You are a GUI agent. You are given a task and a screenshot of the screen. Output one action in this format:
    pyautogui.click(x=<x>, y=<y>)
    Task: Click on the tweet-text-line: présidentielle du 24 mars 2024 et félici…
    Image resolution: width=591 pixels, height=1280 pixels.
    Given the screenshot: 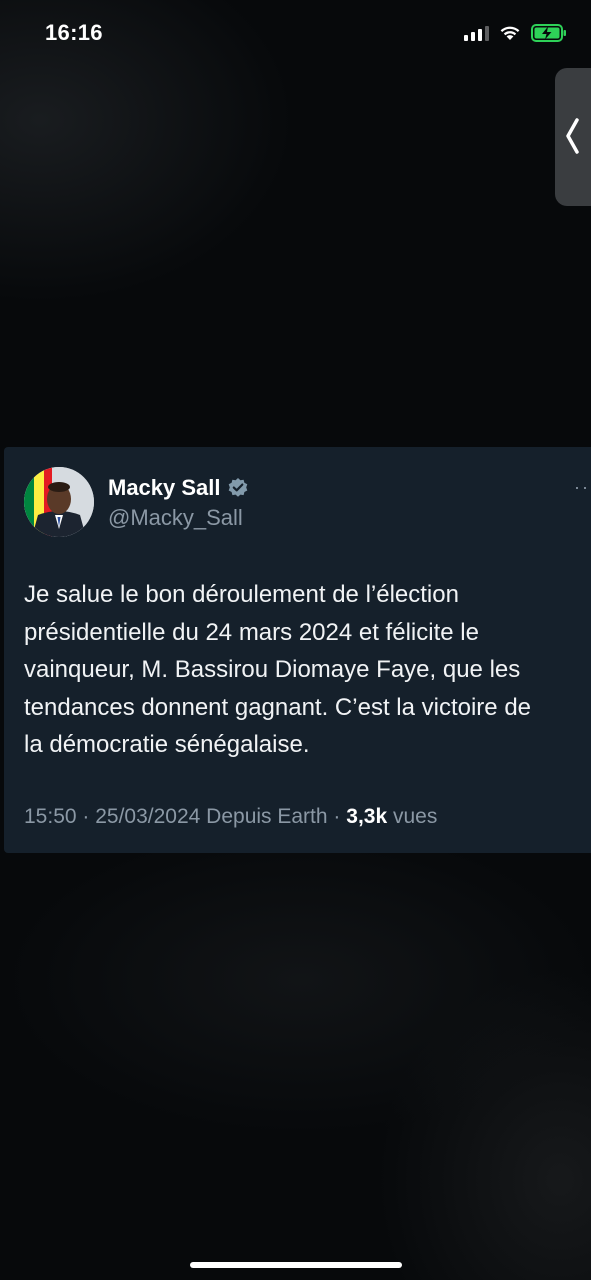 What is the action you would take?
    pyautogui.click(x=251, y=632)
    